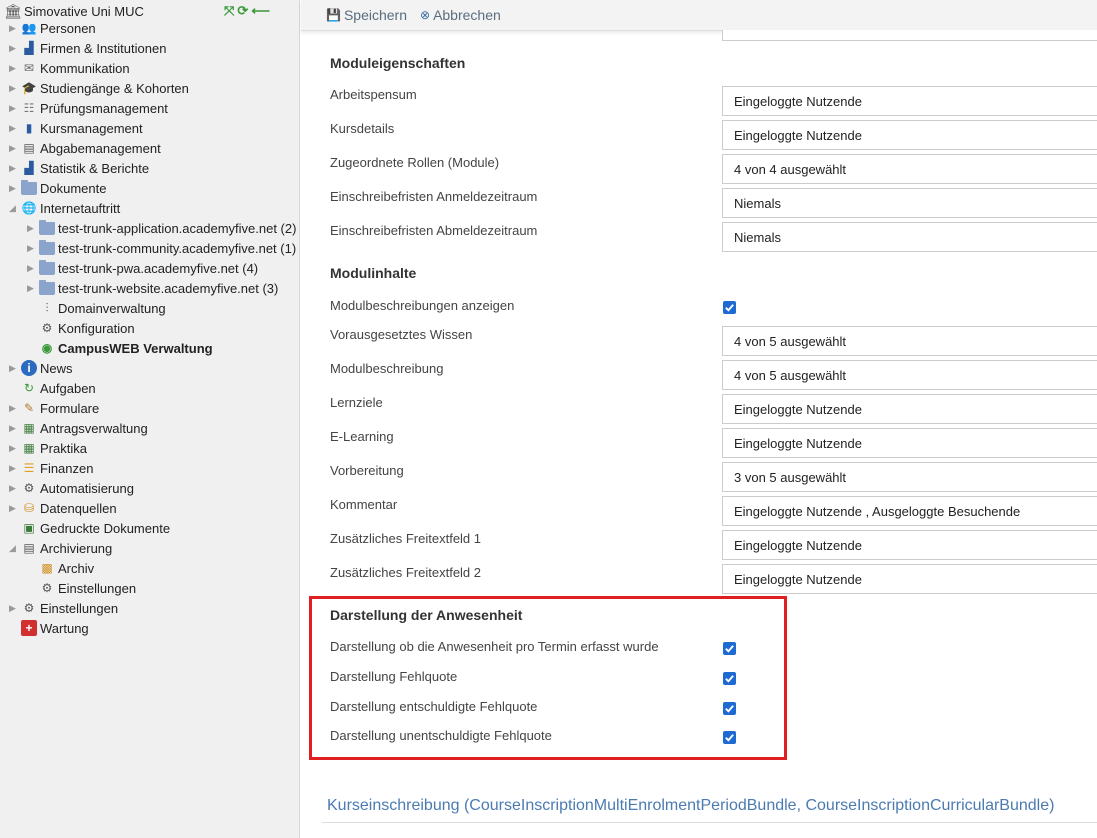 This screenshot has height=838, width=1097. What do you see at coordinates (909, 101) in the screenshot?
I see `select-arbeitspensum: Eingeloggte Nutzende` at bounding box center [909, 101].